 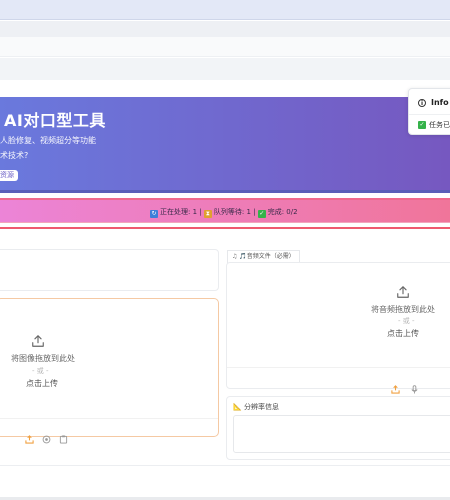 What do you see at coordinates (406, 321) in the screenshot?
I see `audio-or-text: - 或 -` at bounding box center [406, 321].